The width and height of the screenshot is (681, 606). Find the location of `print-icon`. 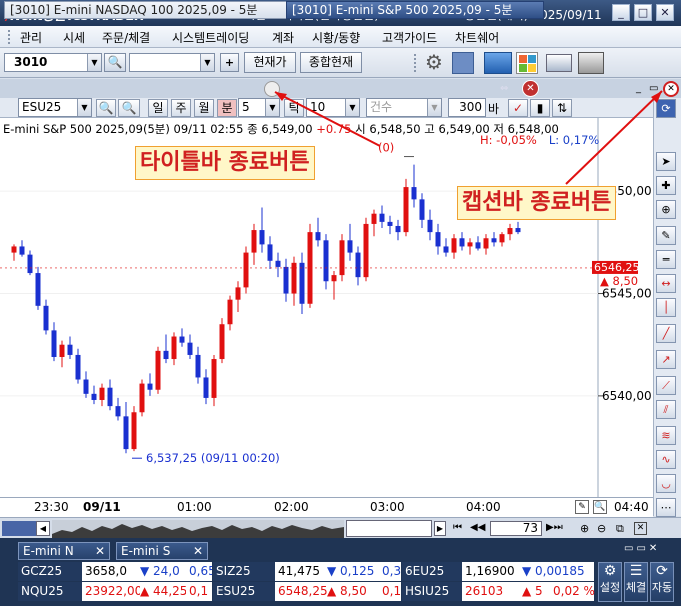

print-icon is located at coordinates (591, 63).